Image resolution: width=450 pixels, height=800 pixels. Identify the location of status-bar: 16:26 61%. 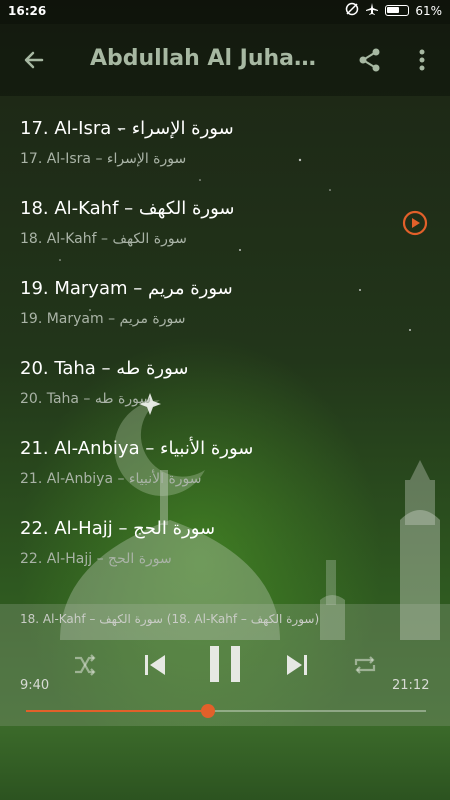
(225, 12).